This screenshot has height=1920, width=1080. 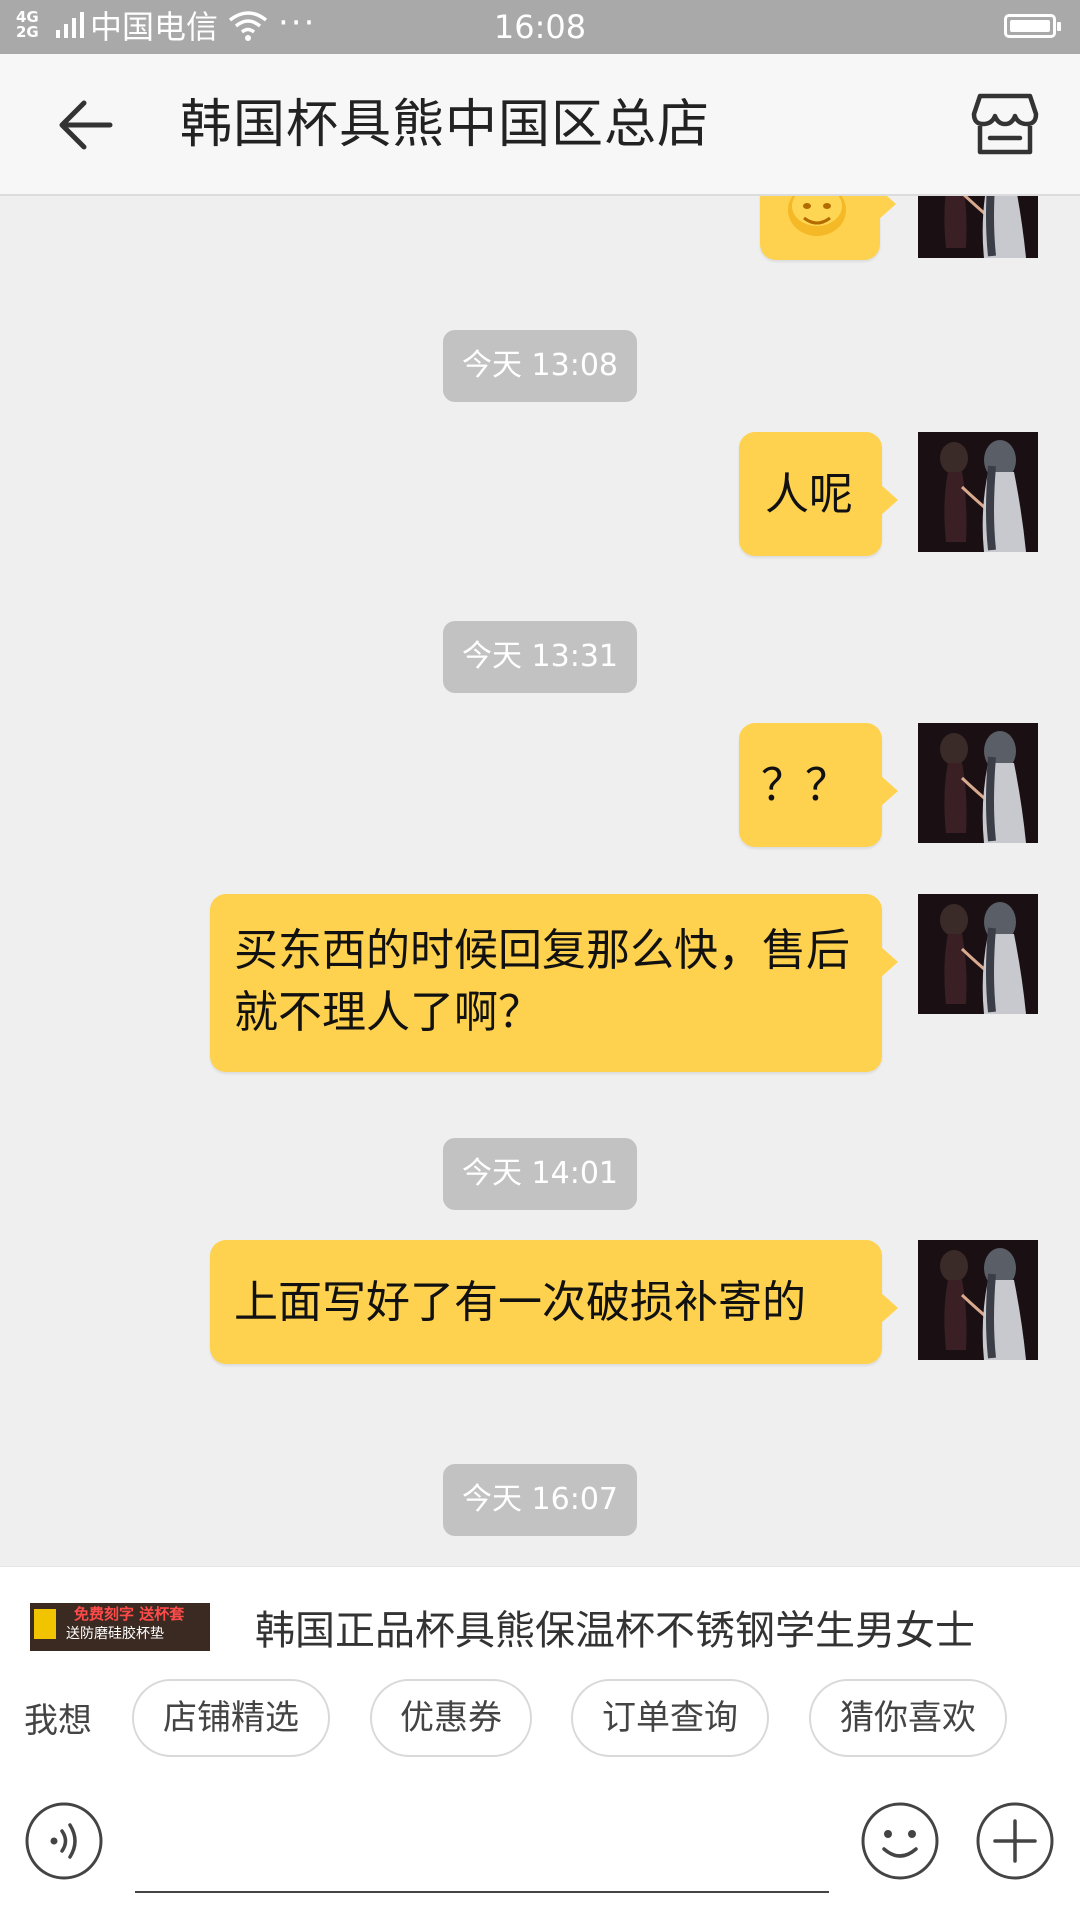 I want to click on message-input, so click(x=482, y=1892).